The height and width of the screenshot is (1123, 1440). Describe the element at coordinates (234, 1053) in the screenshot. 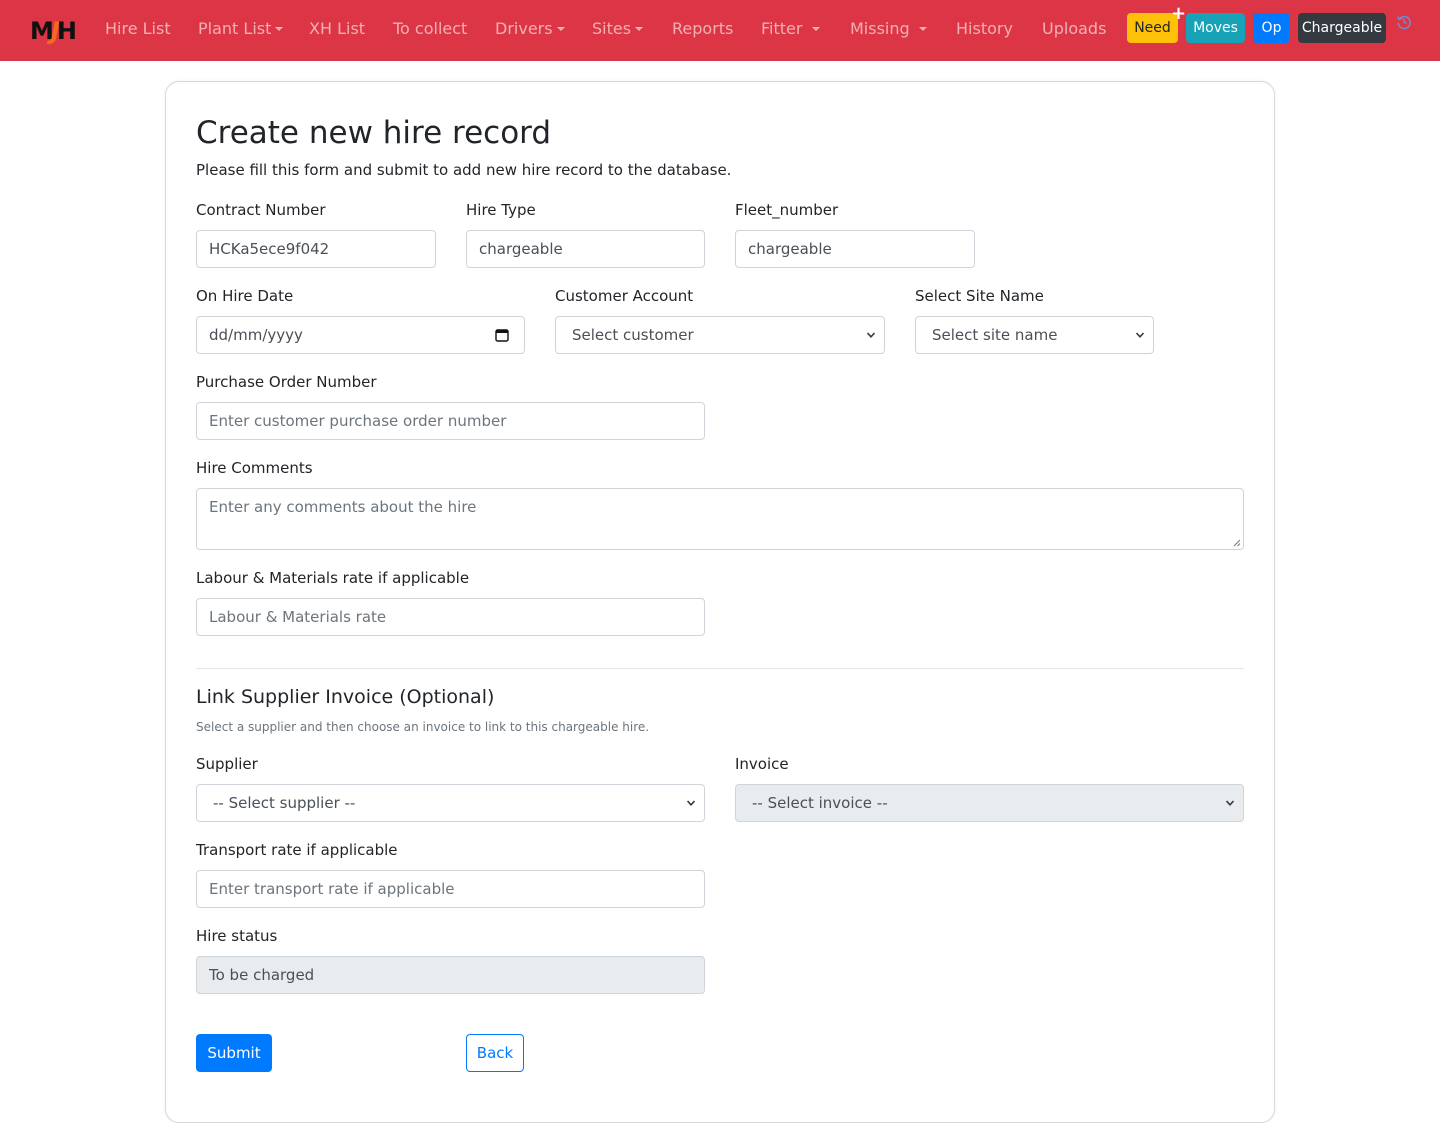

I see `submit-button: Submit` at that location.